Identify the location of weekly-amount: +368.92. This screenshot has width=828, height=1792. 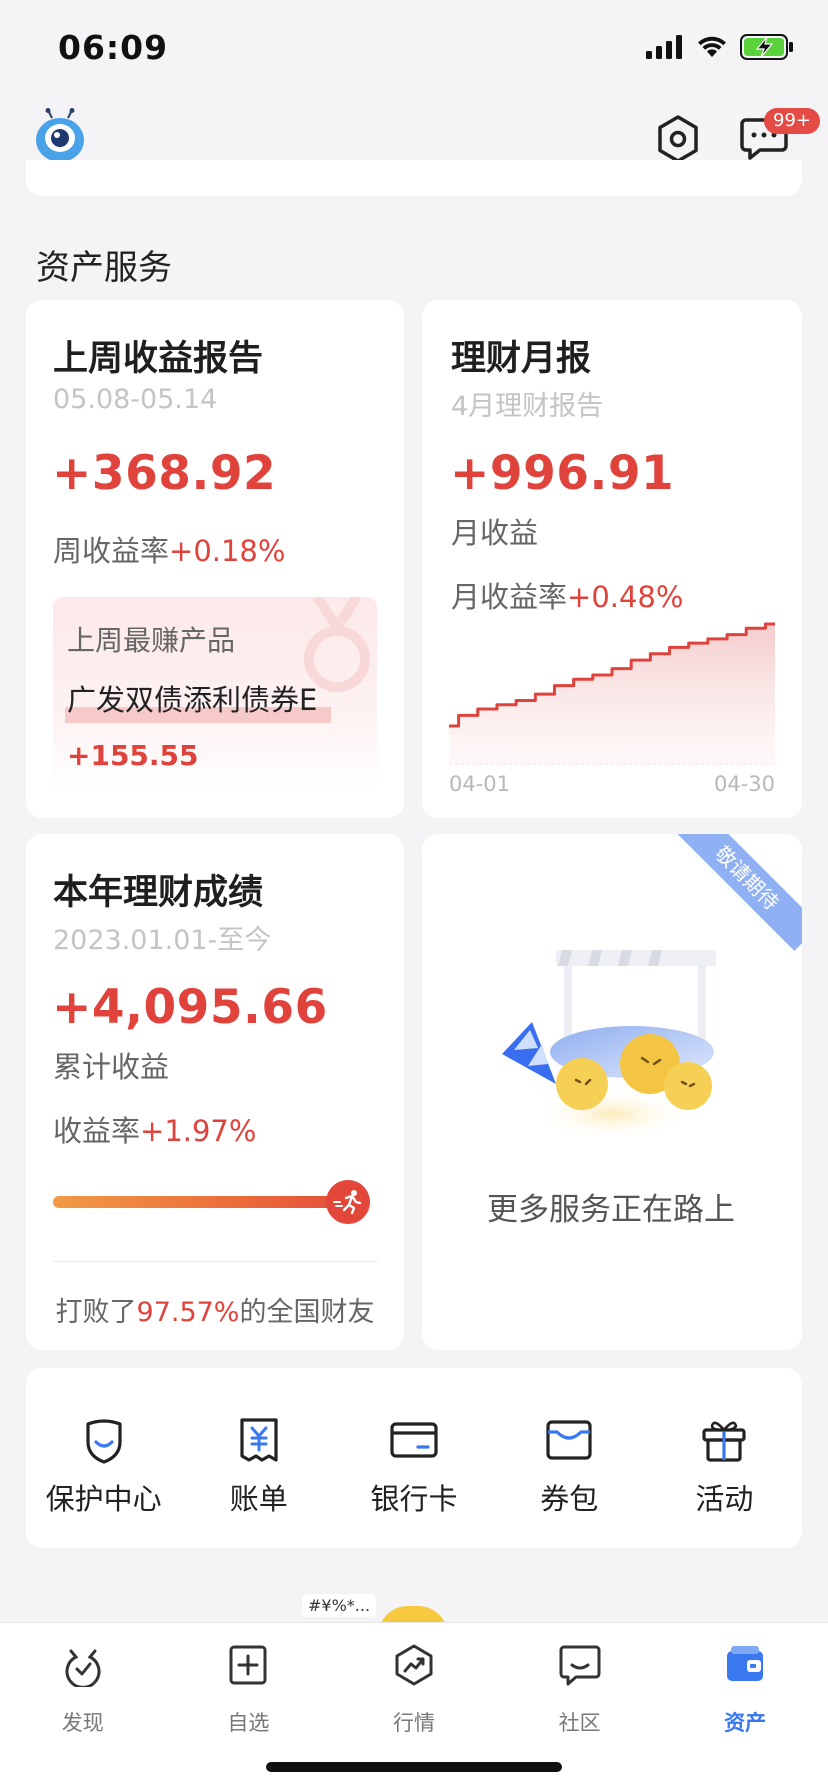
(164, 473).